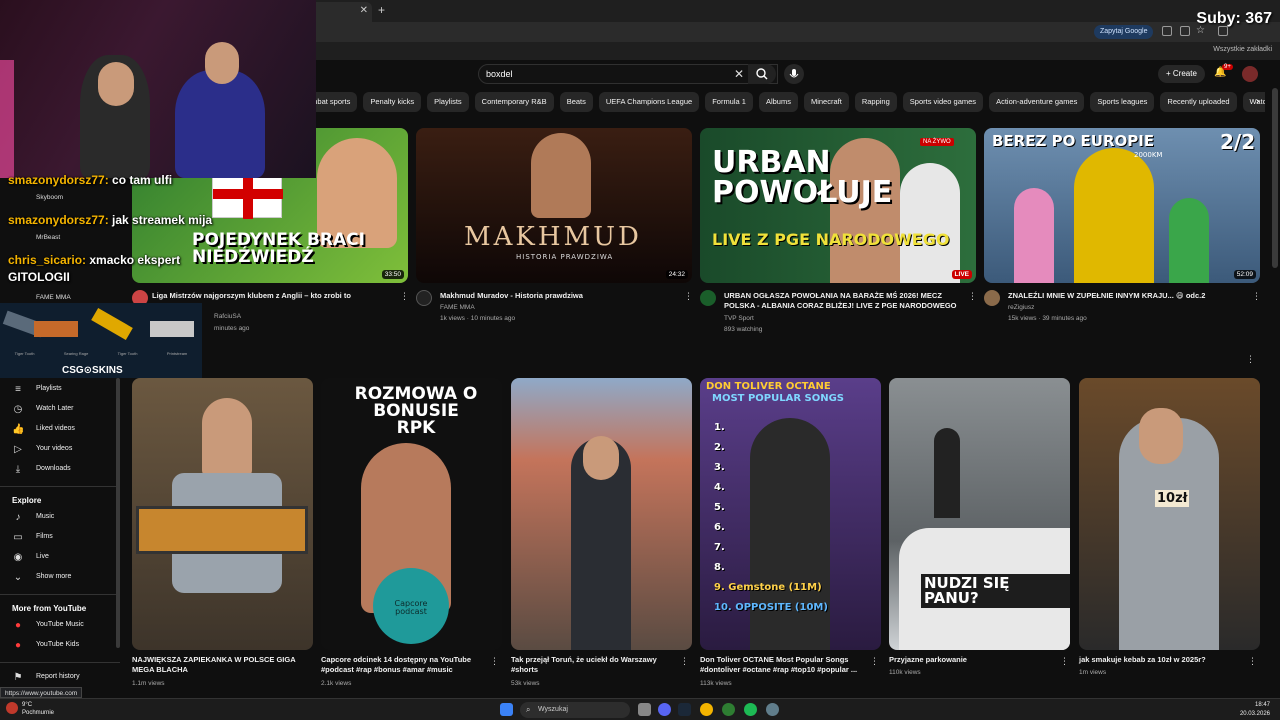 This screenshot has height=720, width=1280. I want to click on sidebar-item-live: ◉ Live, so click(60, 559).